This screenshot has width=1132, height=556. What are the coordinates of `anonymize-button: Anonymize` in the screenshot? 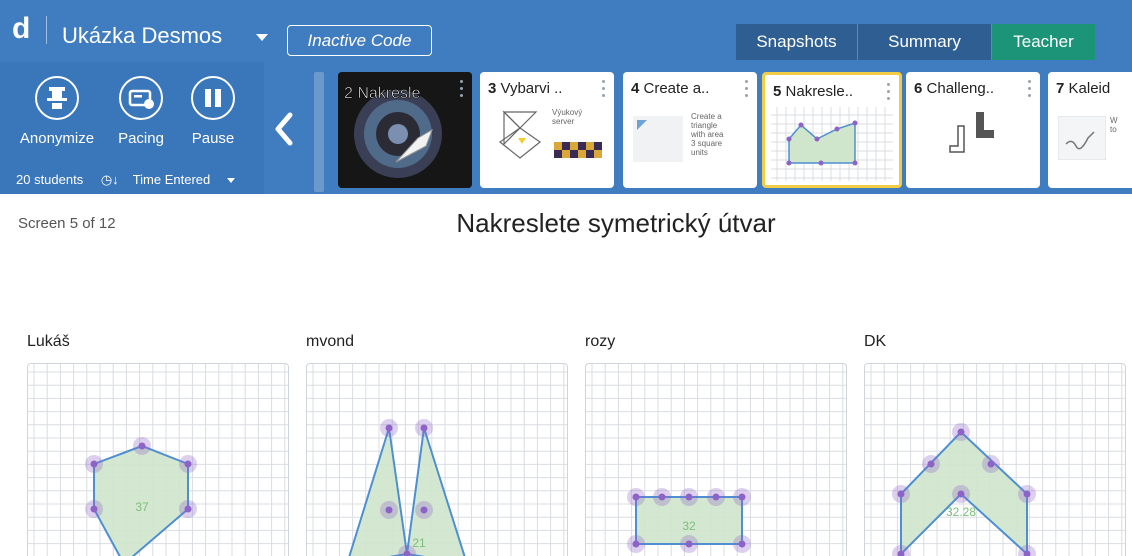 It's located at (57, 111).